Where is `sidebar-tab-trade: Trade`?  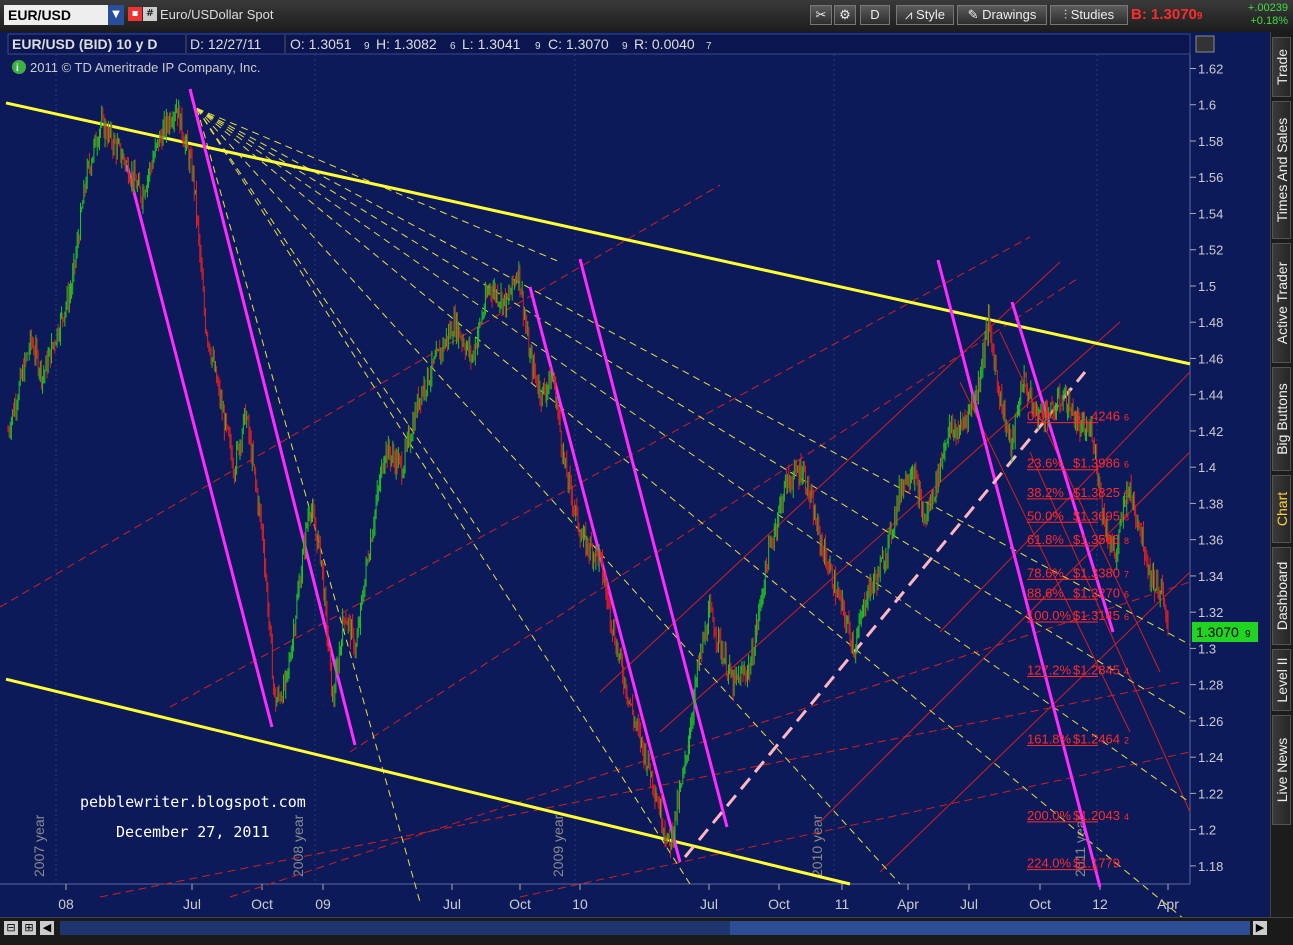
sidebar-tab-trade: Trade is located at coordinates (1281, 67).